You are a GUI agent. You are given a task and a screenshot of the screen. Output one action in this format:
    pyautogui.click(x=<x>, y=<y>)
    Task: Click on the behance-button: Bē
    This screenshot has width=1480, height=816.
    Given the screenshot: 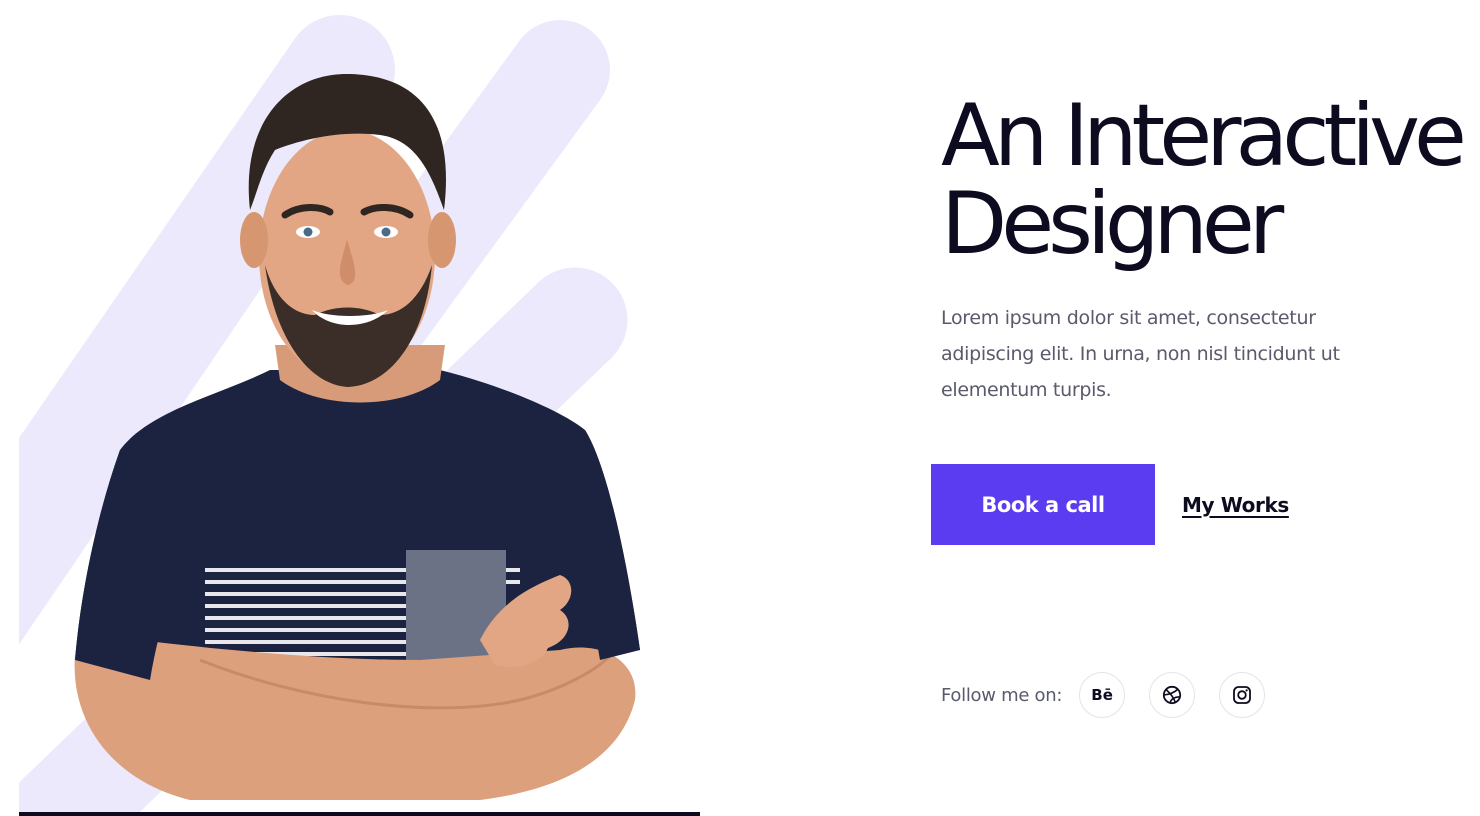 What is the action you would take?
    pyautogui.click(x=1102, y=695)
    